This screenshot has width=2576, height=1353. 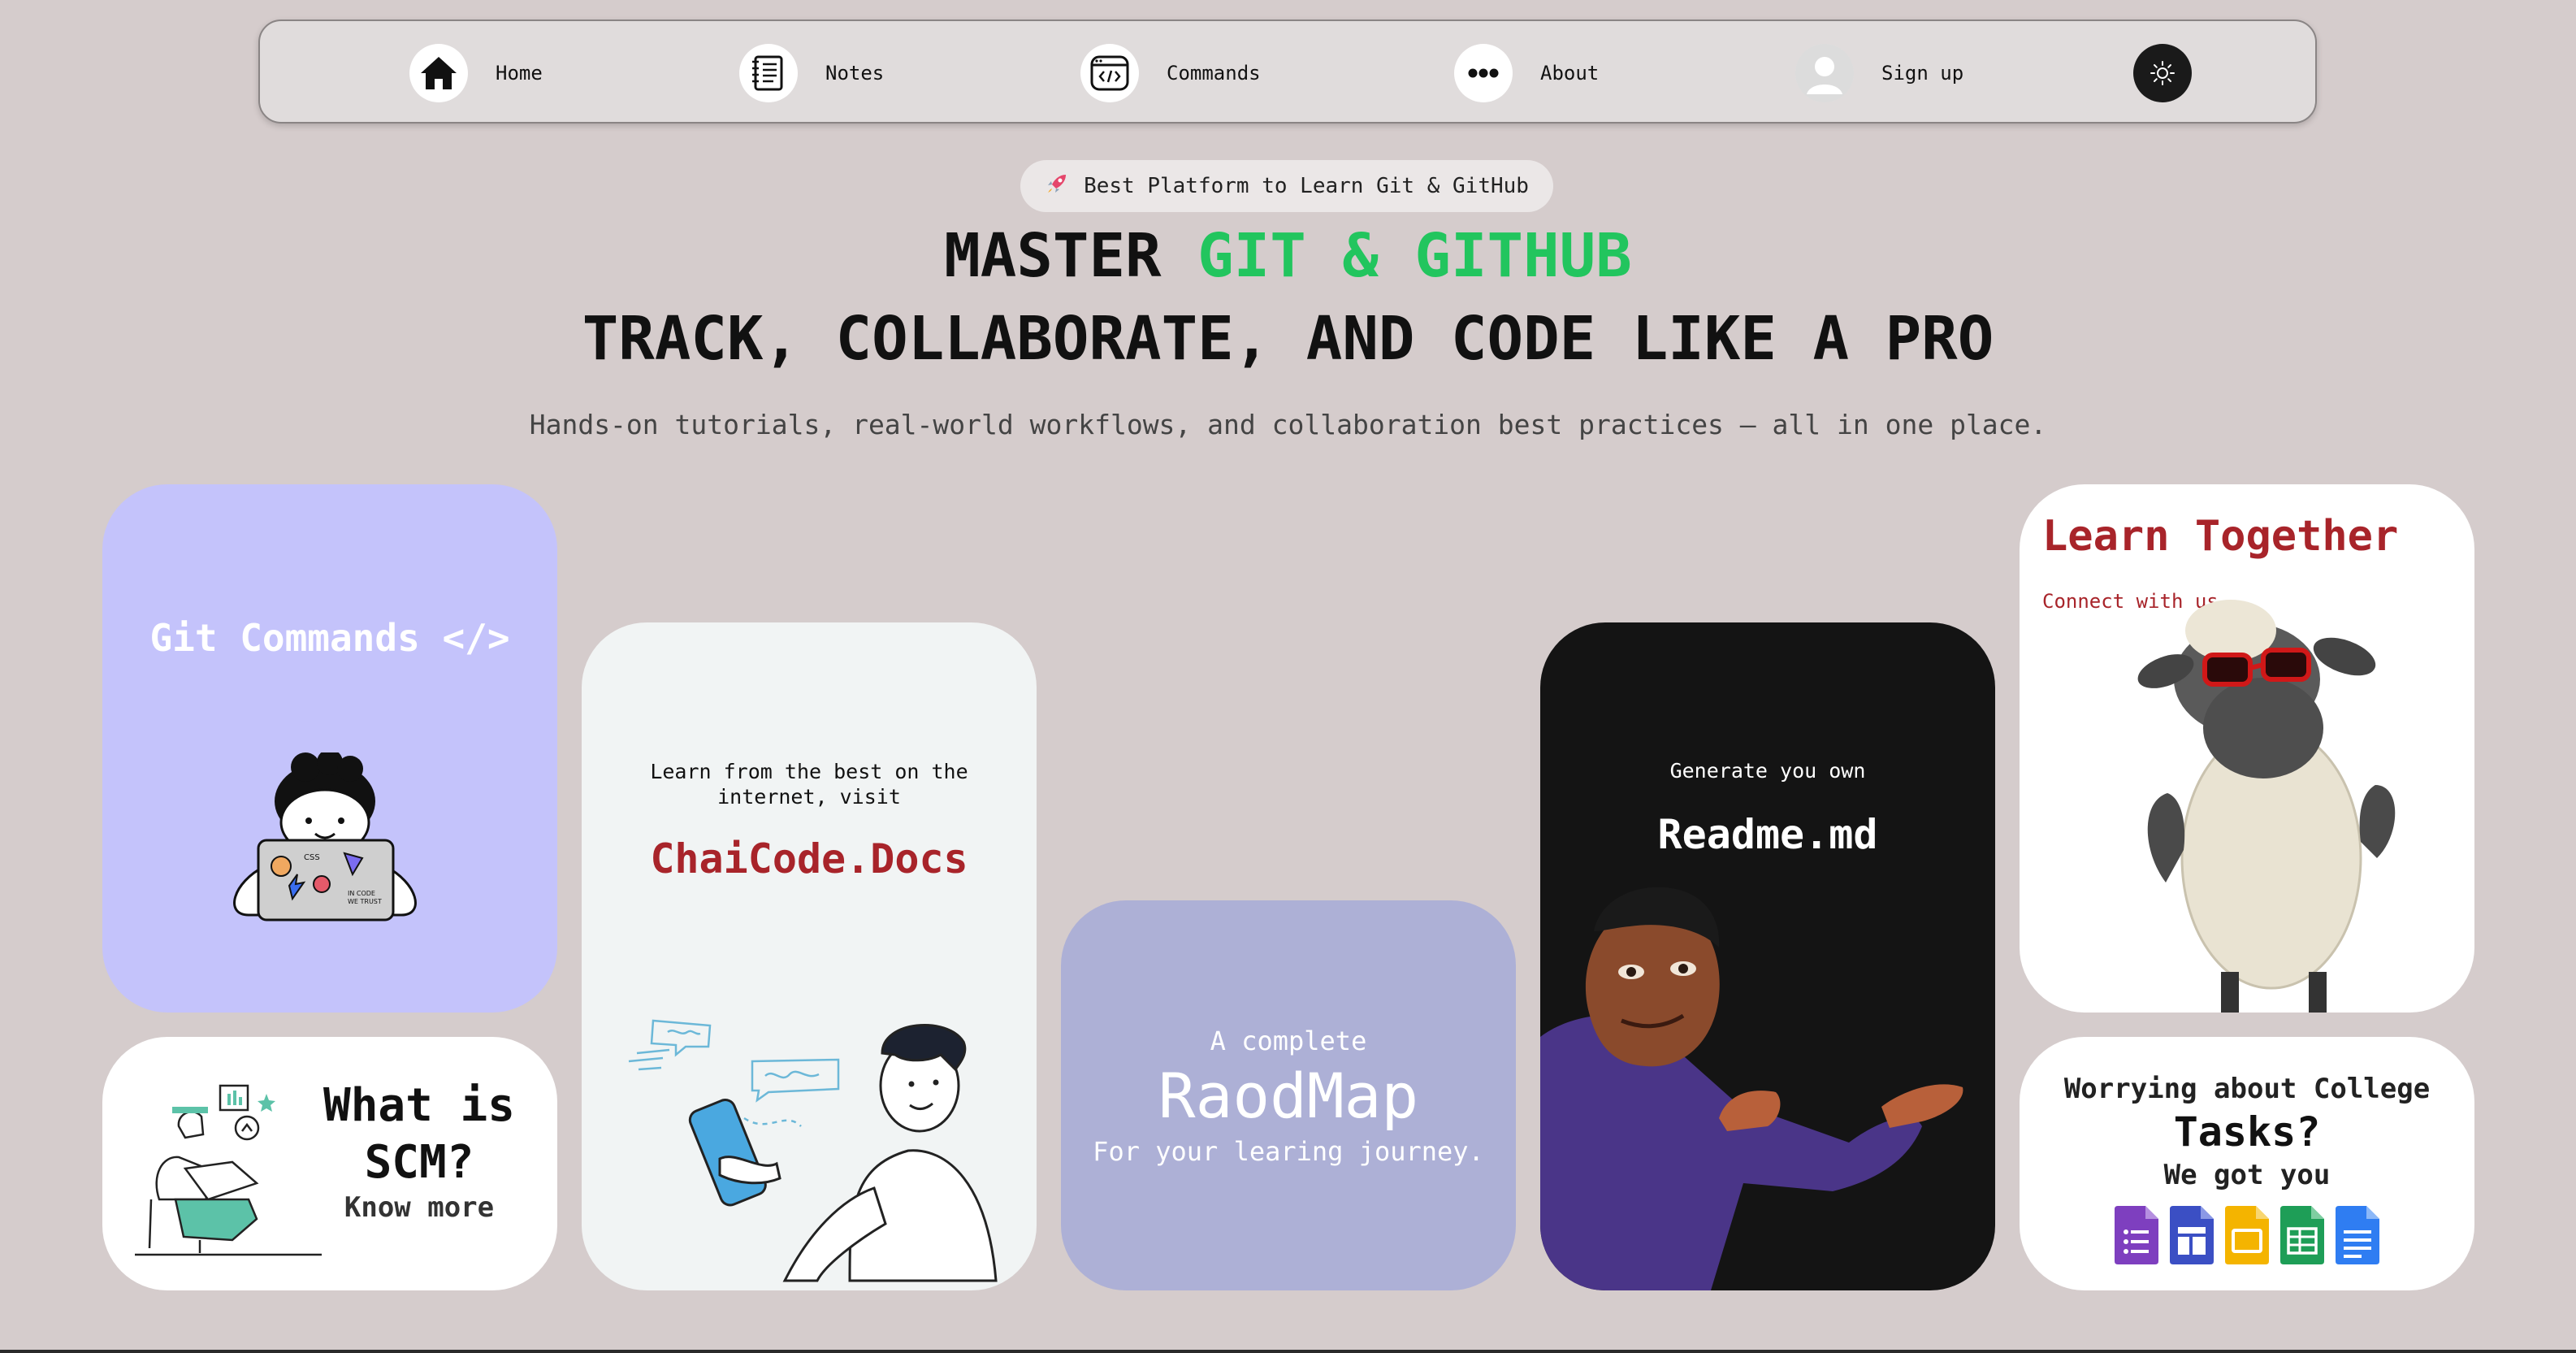 What do you see at coordinates (1751, 1089) in the screenshot?
I see `shrugging-man-illustration` at bounding box center [1751, 1089].